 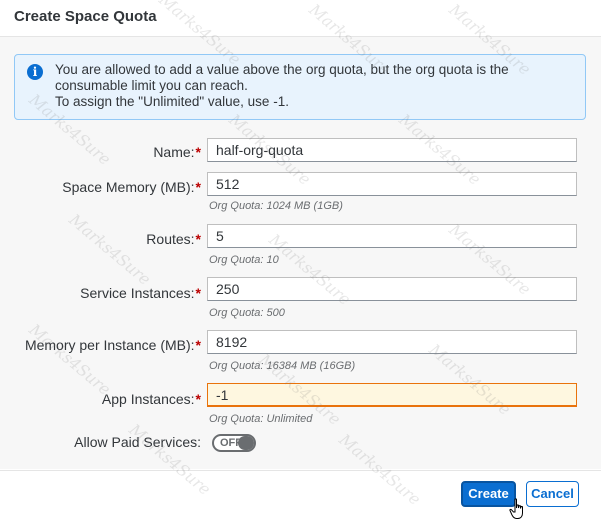 I want to click on app-instances-input: -1, so click(x=392, y=395).